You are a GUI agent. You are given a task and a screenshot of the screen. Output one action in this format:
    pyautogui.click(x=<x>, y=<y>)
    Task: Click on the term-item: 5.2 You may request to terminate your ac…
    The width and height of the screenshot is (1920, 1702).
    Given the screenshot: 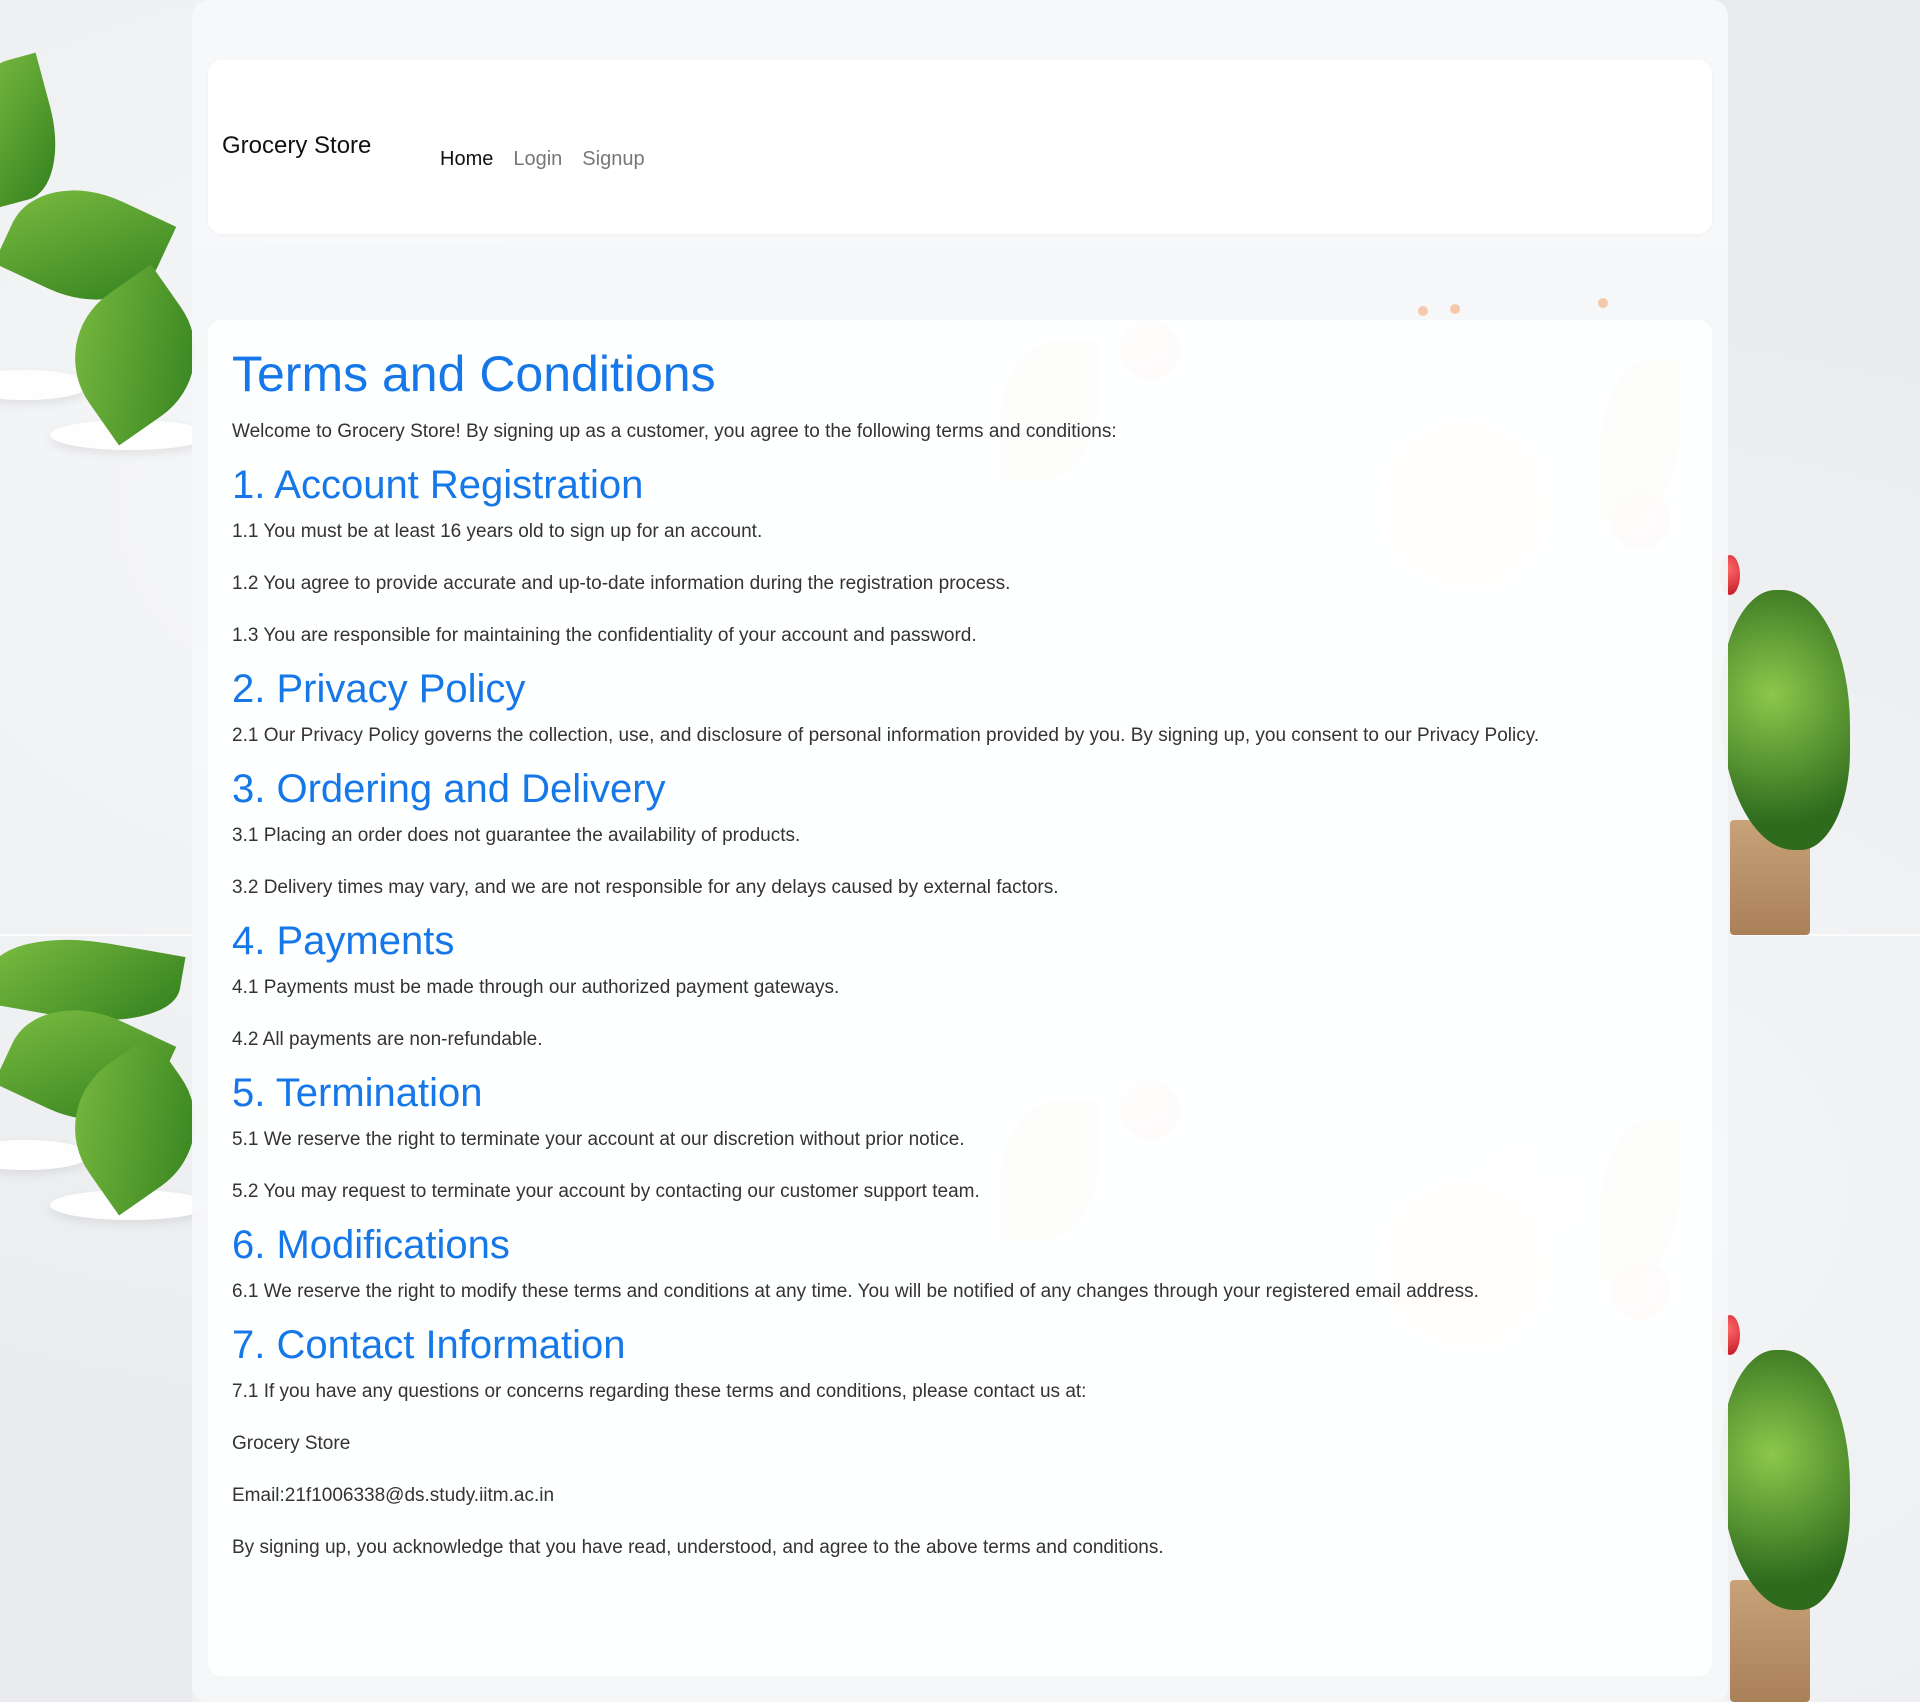 What is the action you would take?
    pyautogui.click(x=606, y=1191)
    